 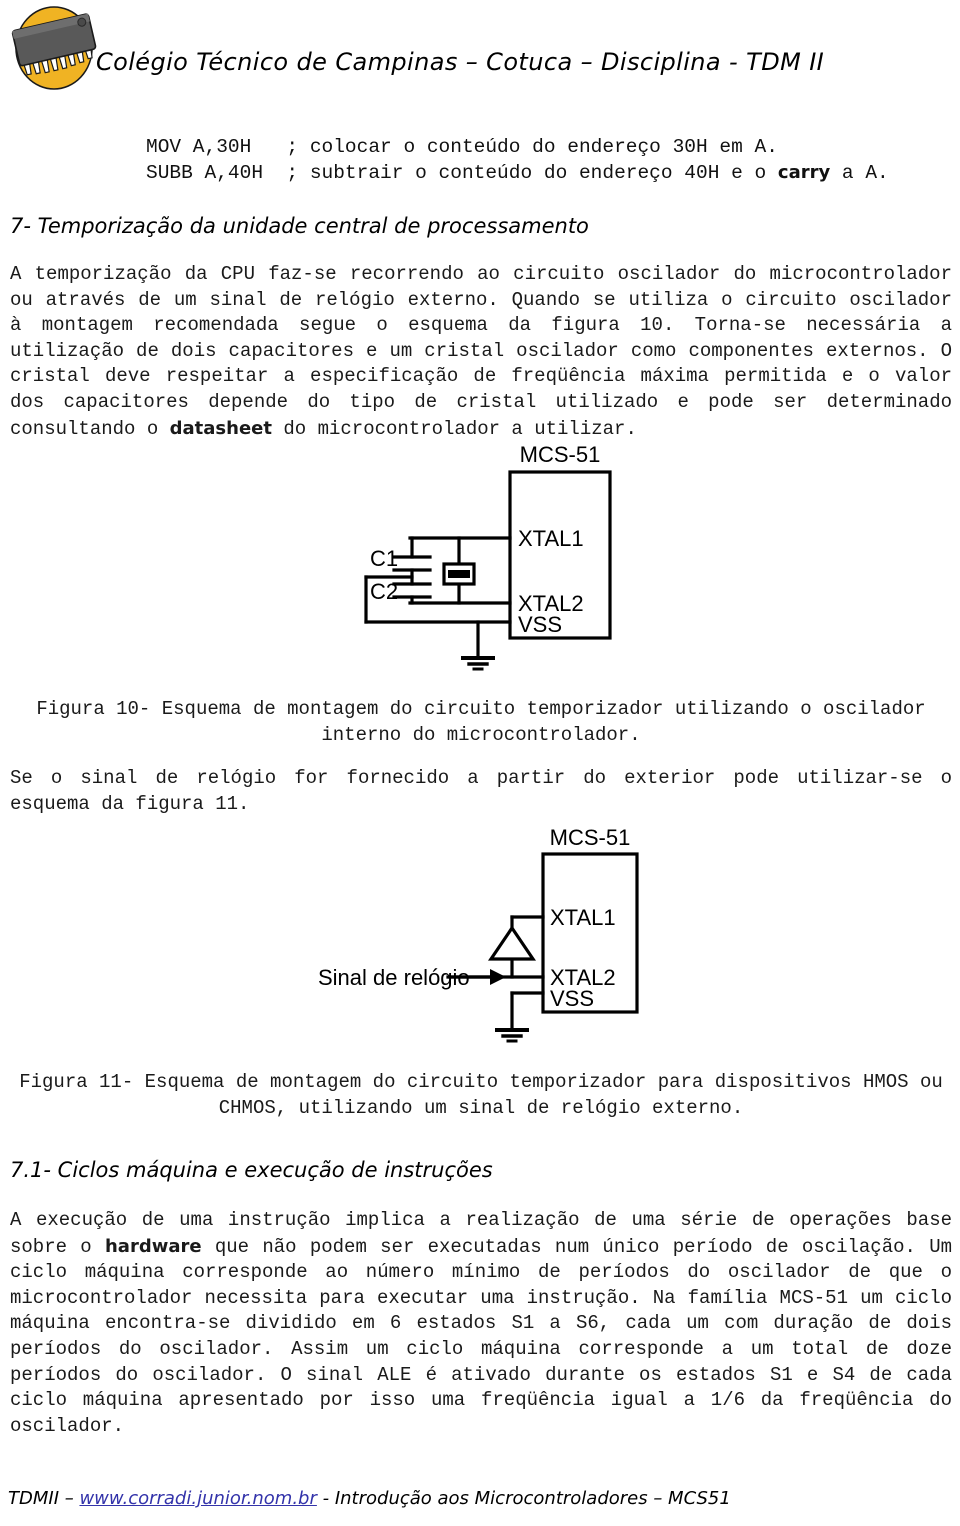 I want to click on figure-10-capacitor-c1-label: C1, so click(x=384, y=558).